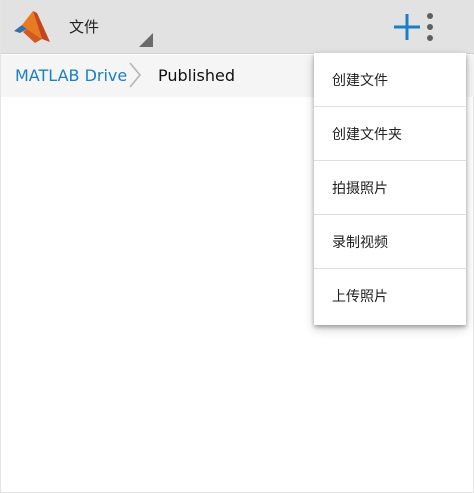 The width and height of the screenshot is (474, 493). I want to click on breadcrumb-current: Published, so click(197, 75).